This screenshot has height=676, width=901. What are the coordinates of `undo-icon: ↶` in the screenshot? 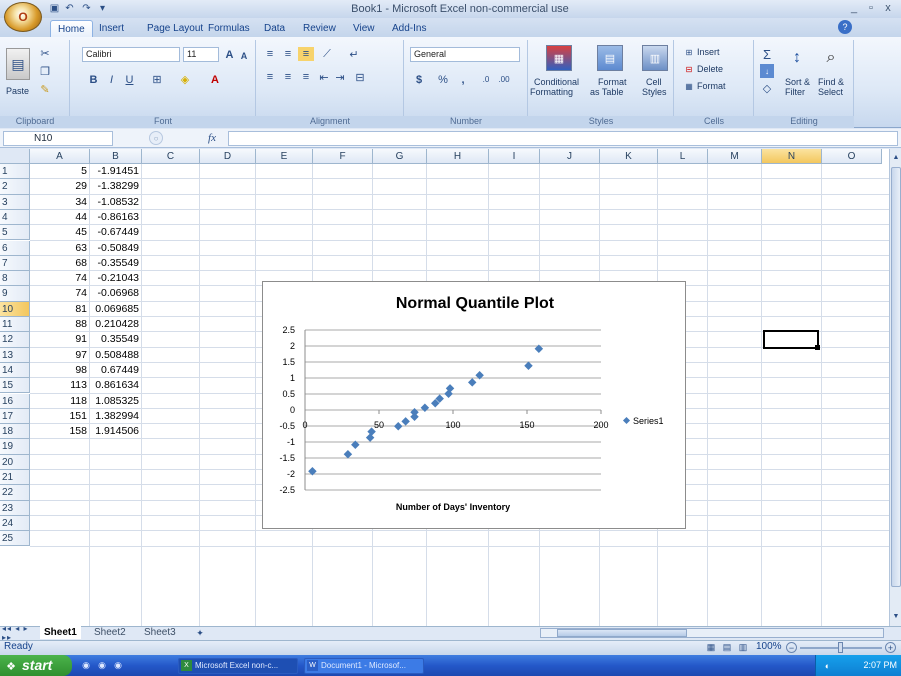 It's located at (69, 8).